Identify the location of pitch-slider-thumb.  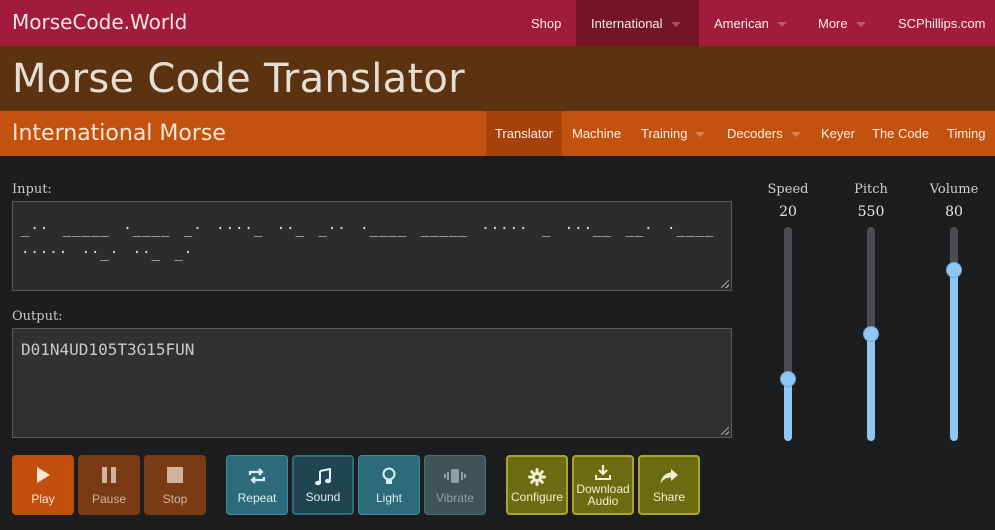
(871, 334).